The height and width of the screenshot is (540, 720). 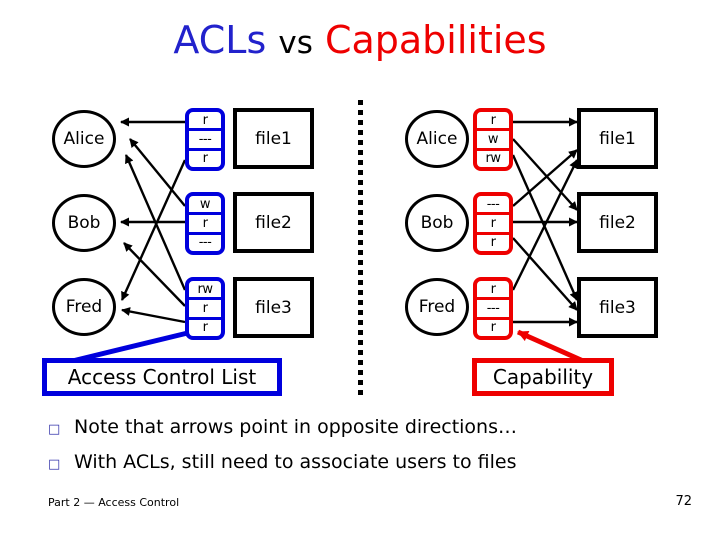 I want to click on acl-file3-label: file3, so click(x=273, y=307).